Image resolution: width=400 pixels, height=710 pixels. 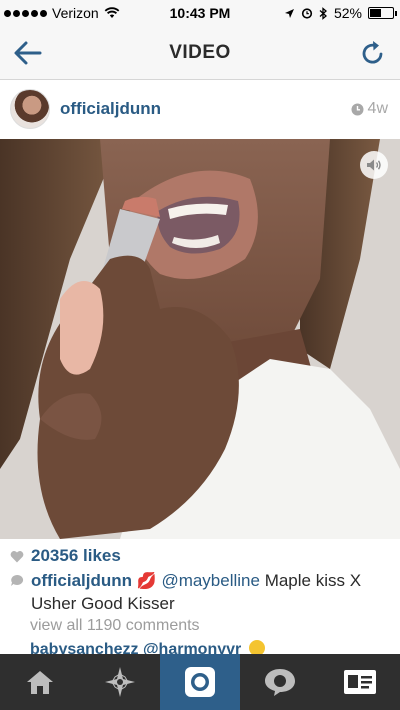 I want to click on nav-bar: VIDEO, so click(x=200, y=53).